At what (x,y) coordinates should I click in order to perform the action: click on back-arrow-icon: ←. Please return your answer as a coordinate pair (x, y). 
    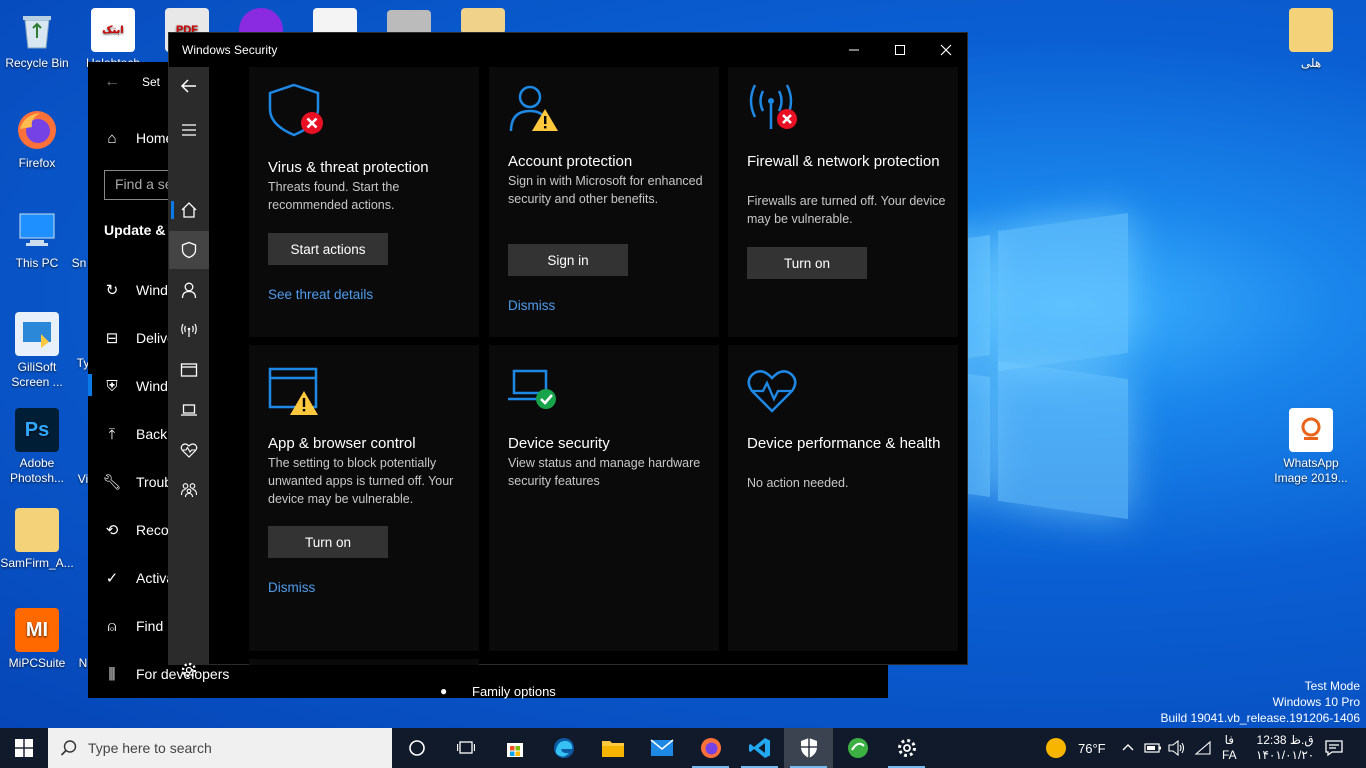
    Looking at the image, I should click on (112, 82).